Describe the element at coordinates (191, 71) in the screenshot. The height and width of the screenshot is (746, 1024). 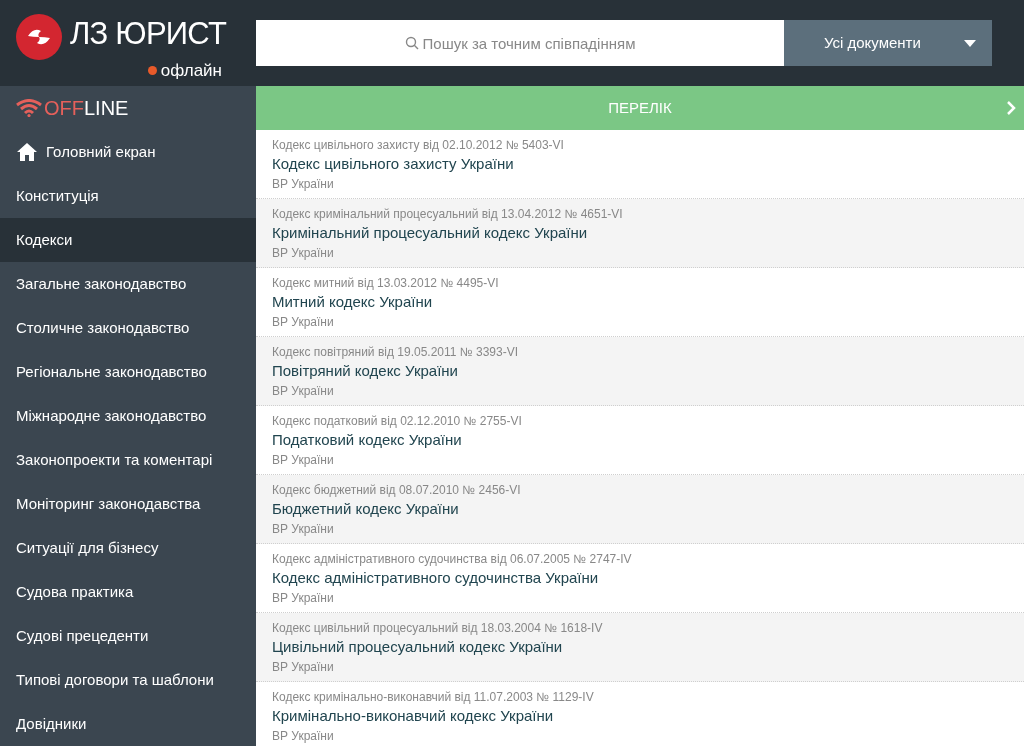
I see `status-label: офлайн` at that location.